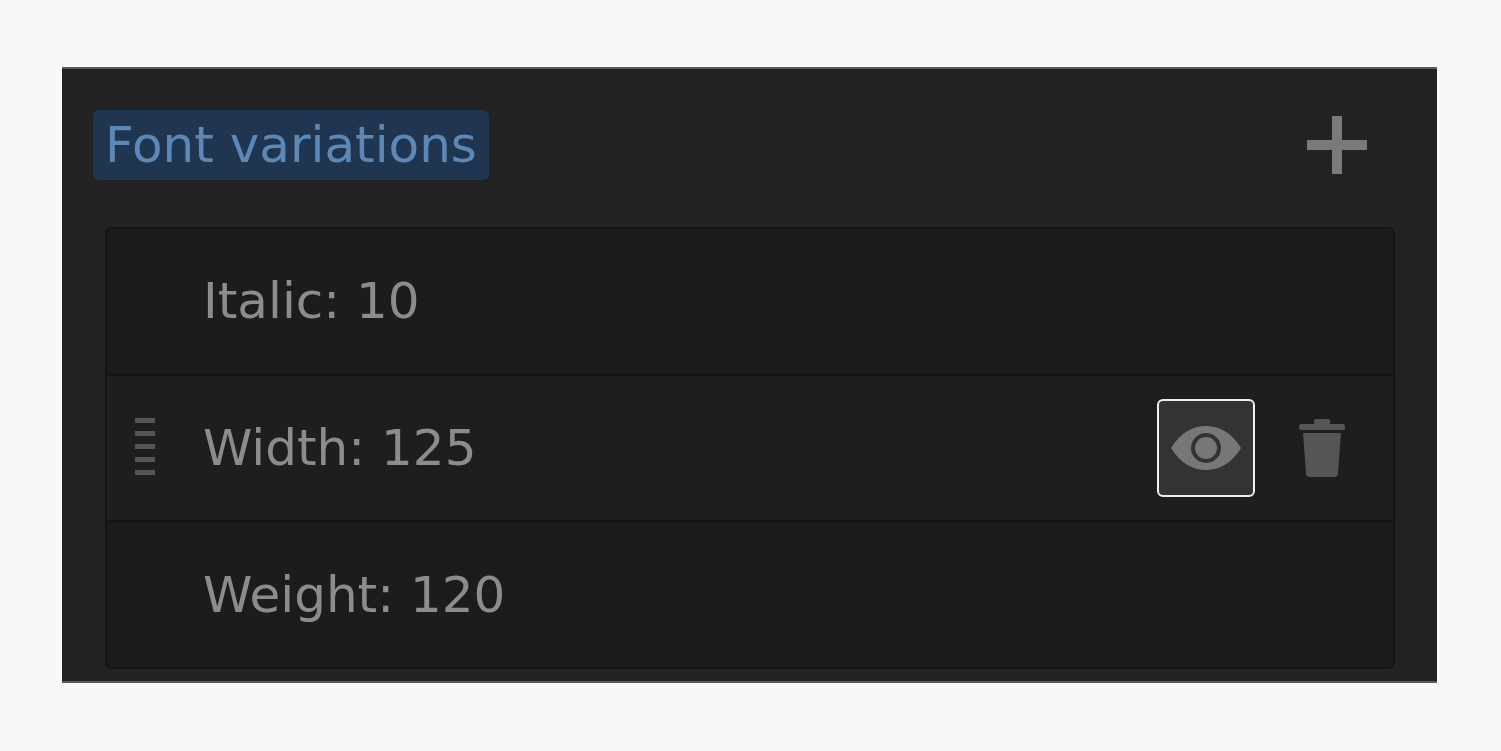 The width and height of the screenshot is (1501, 751). What do you see at coordinates (355, 595) in the screenshot?
I see `variation-label: Weight: 120` at bounding box center [355, 595].